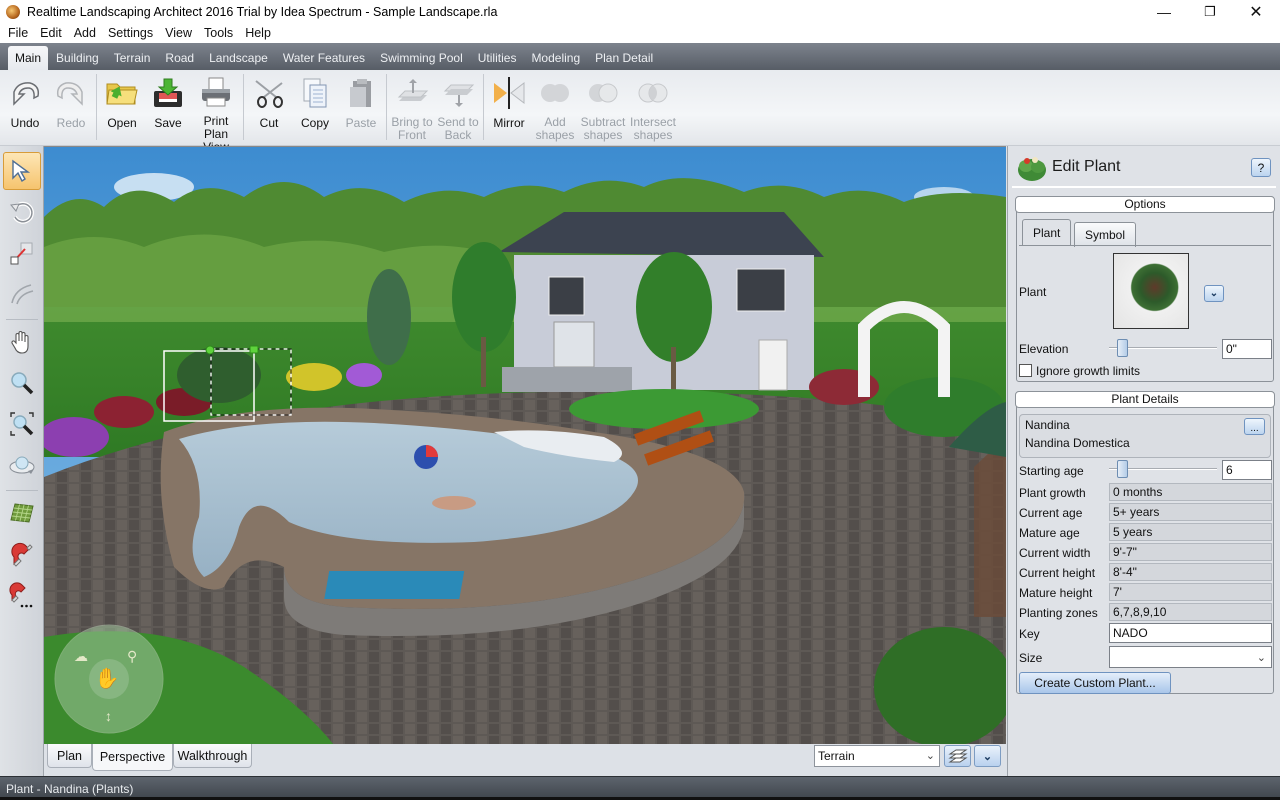 This screenshot has height=800, width=1280. I want to click on undo-button: Undo, so click(25, 106).